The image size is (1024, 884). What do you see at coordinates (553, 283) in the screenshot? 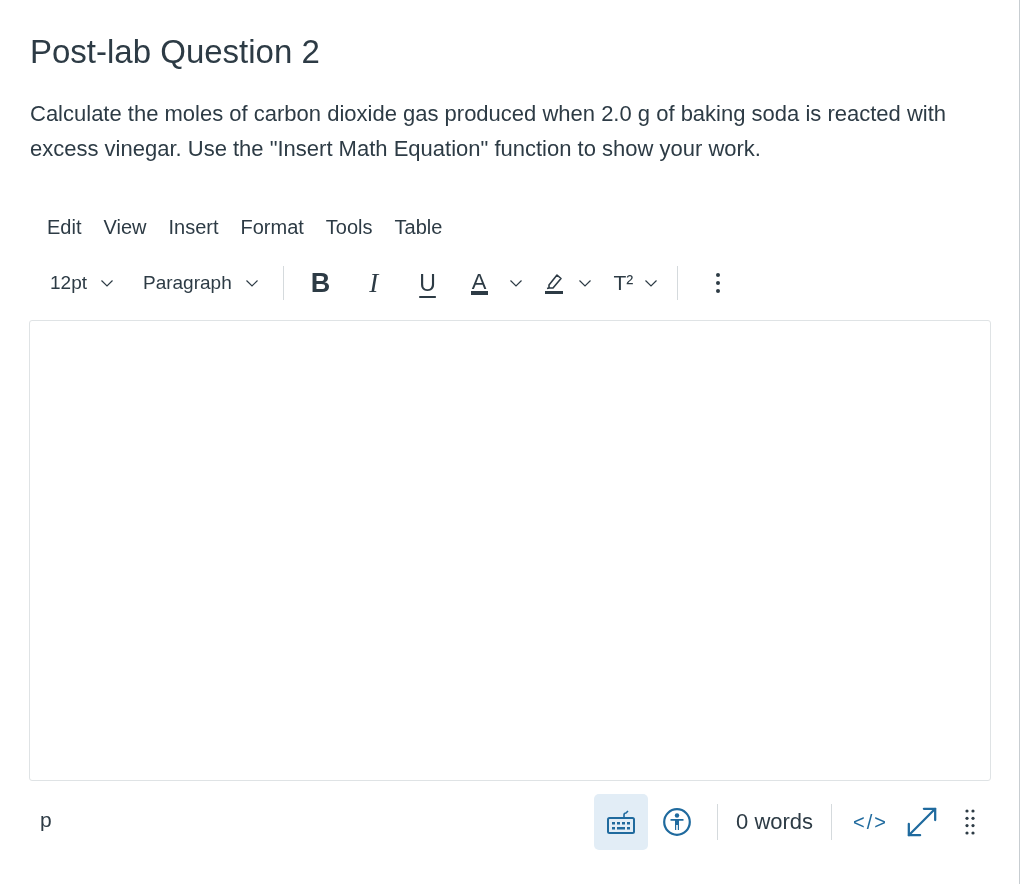
I see `highlighter-icon` at bounding box center [553, 283].